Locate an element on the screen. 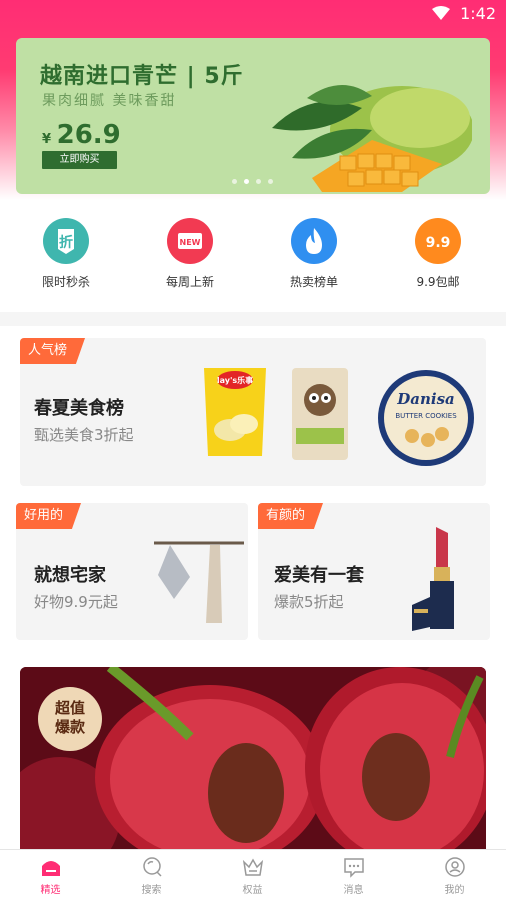  discount-tag-icon: 折 is located at coordinates (66, 241).